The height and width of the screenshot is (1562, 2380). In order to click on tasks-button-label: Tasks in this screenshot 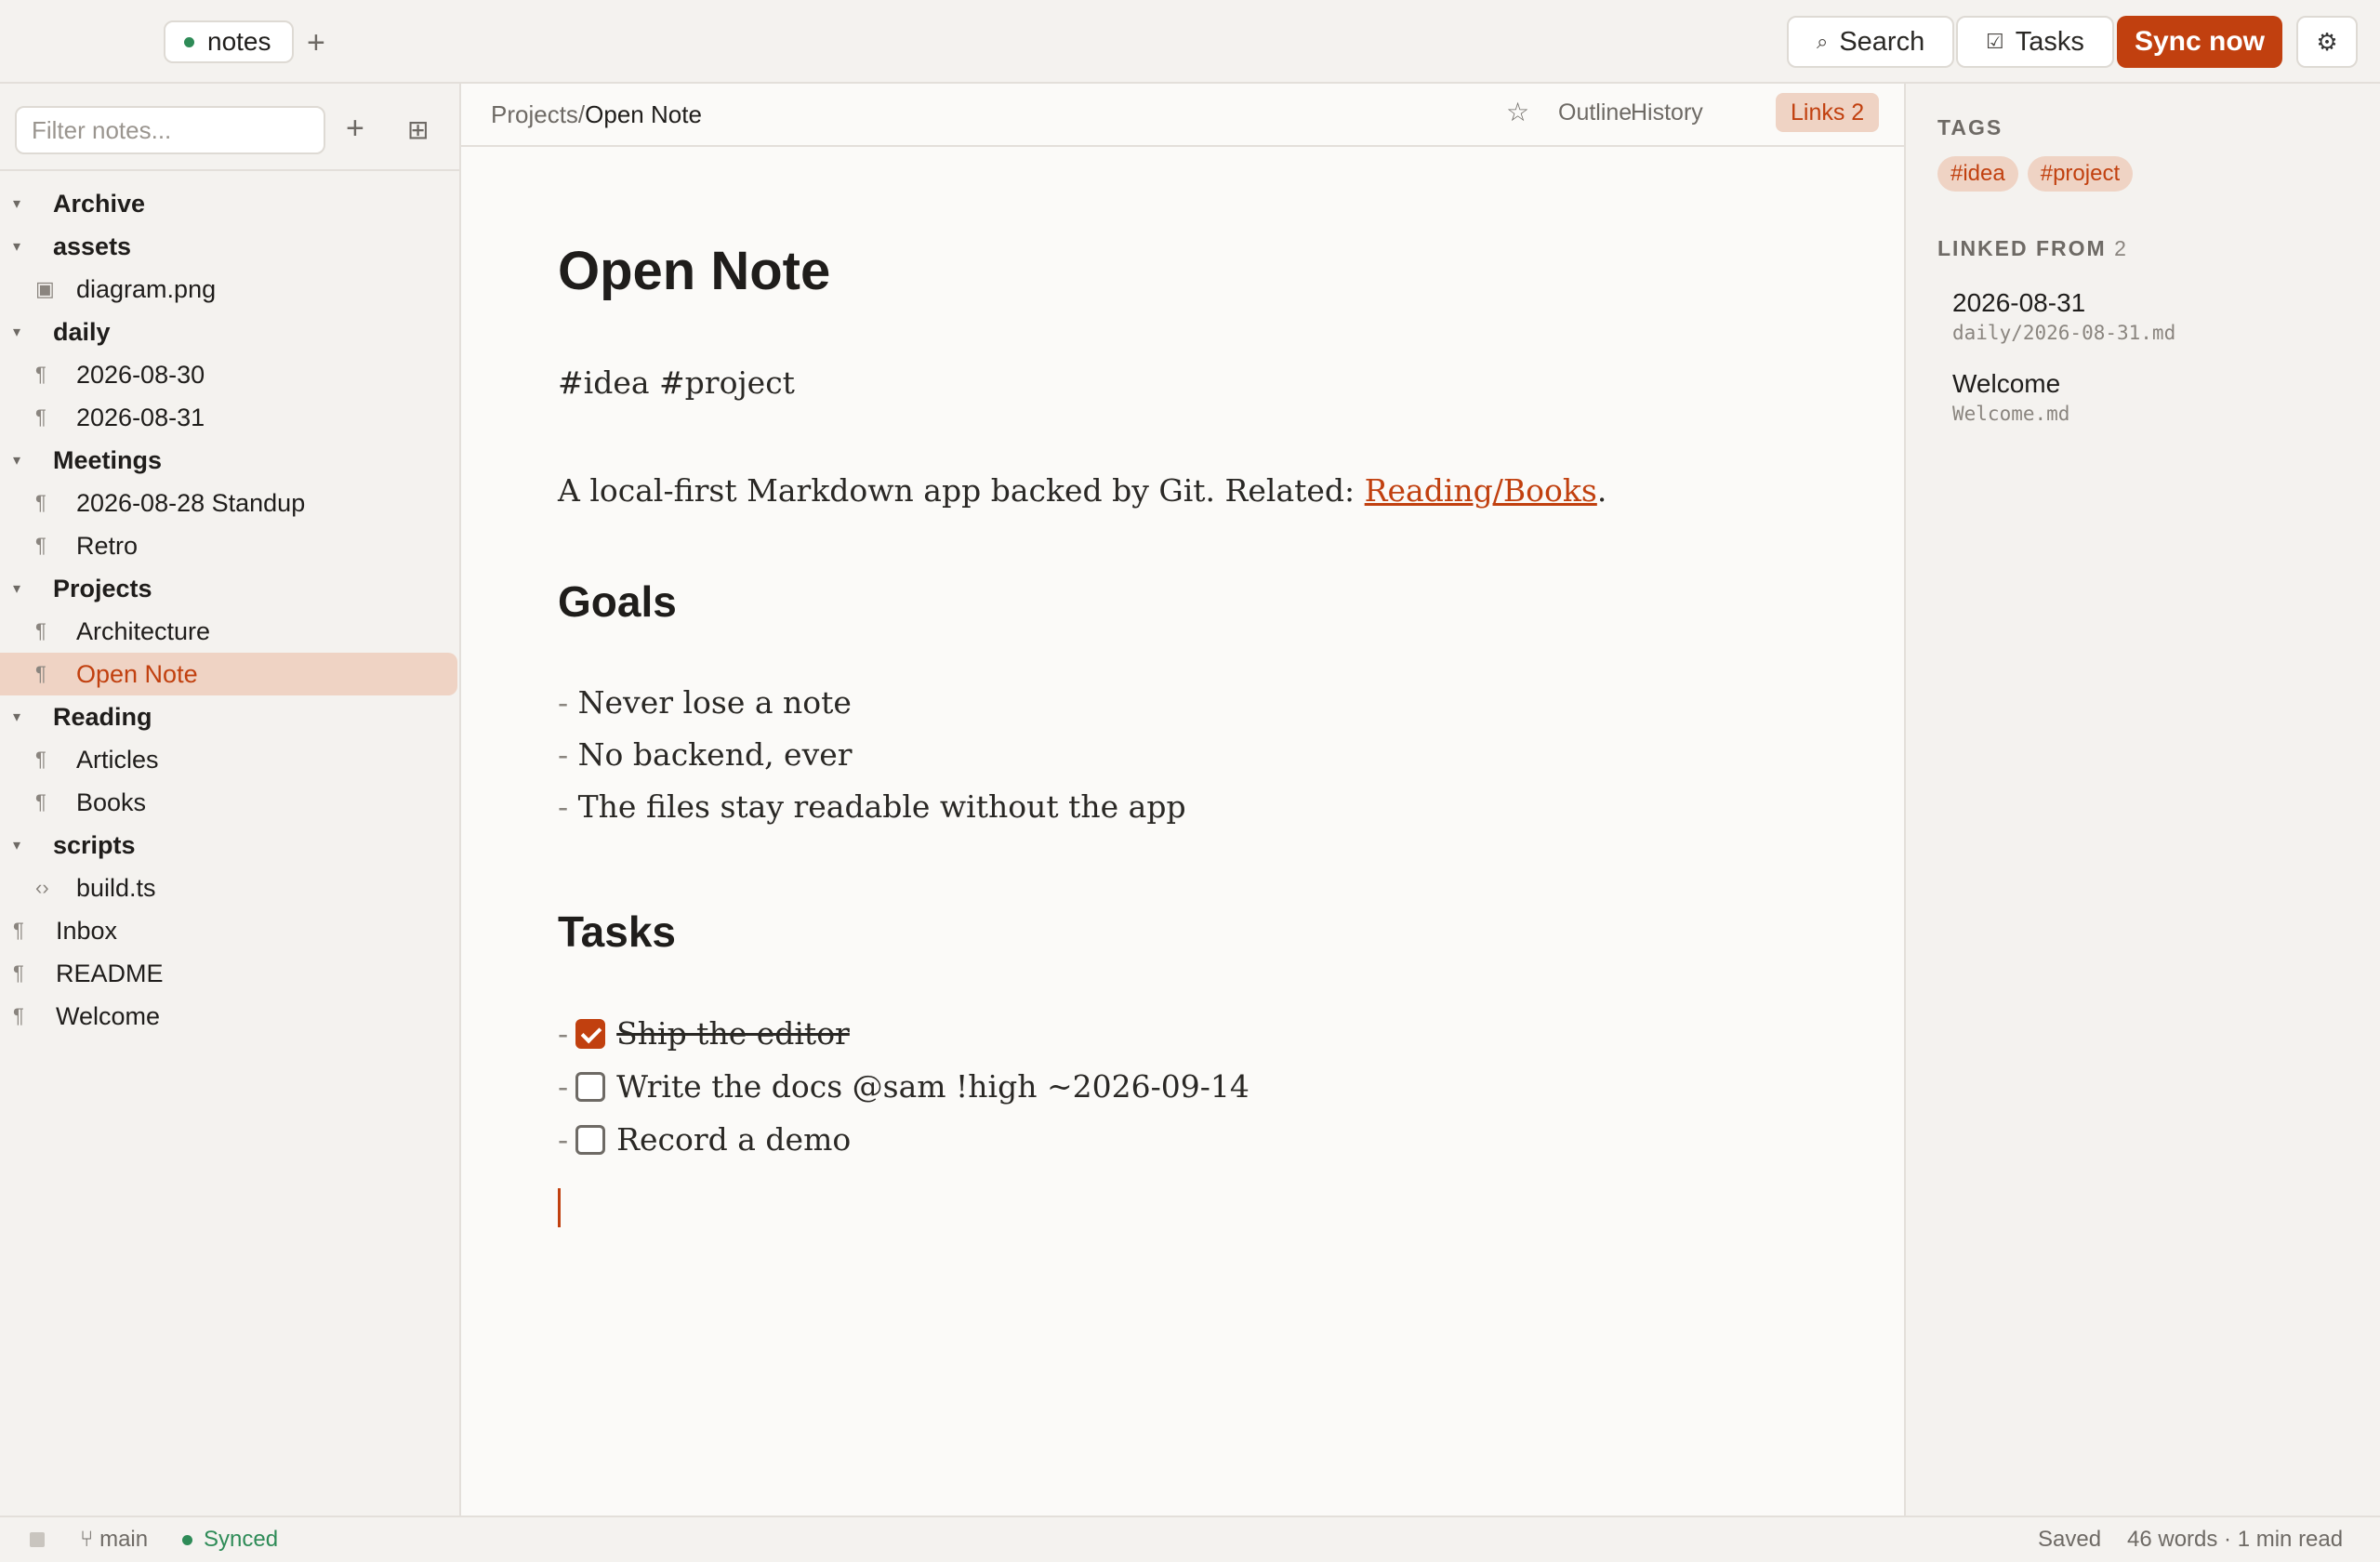, I will do `click(2049, 41)`.